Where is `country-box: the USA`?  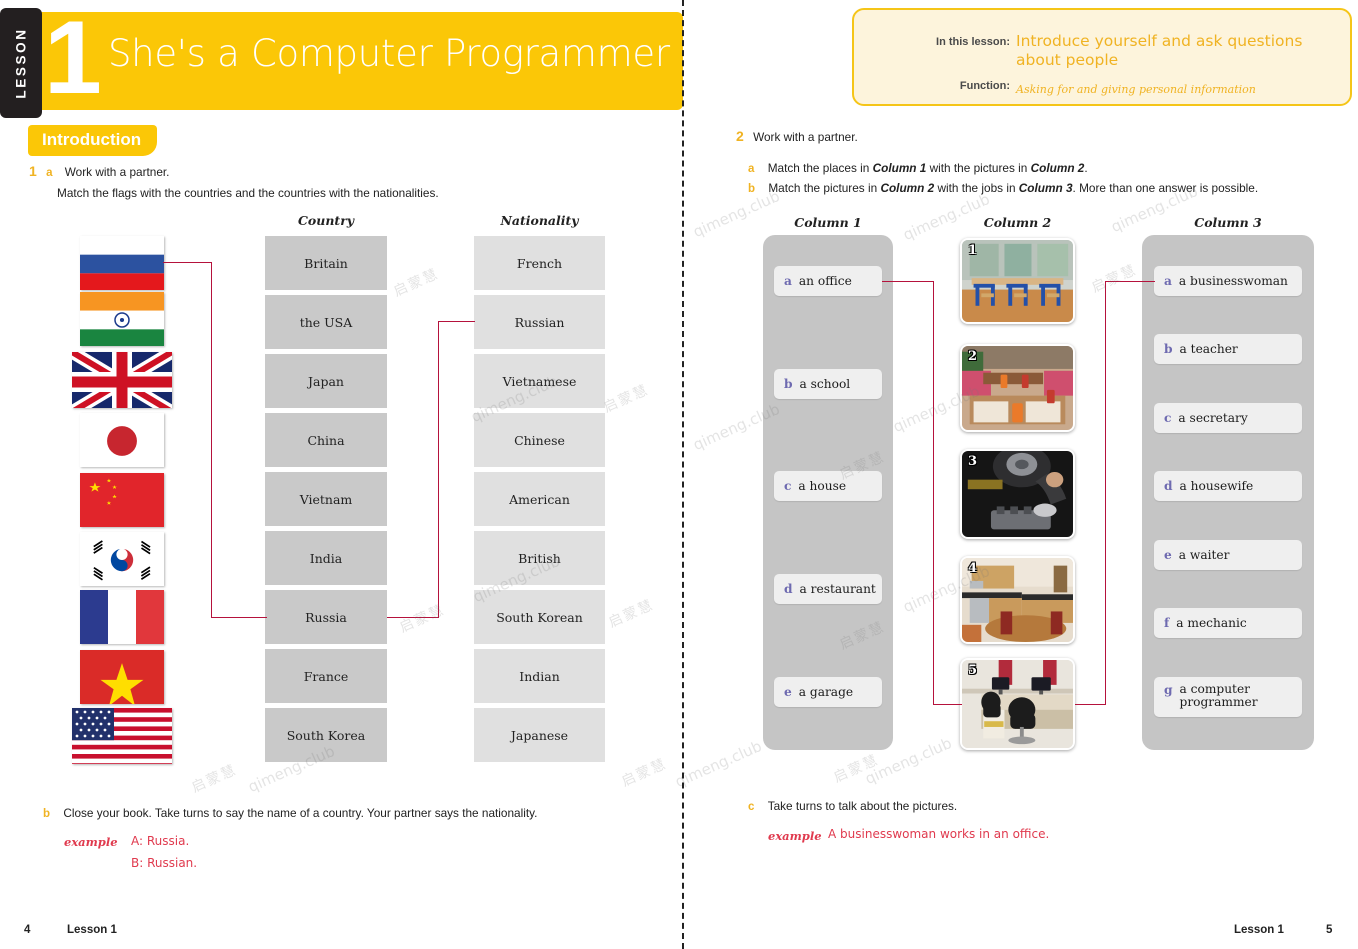 country-box: the USA is located at coordinates (326, 322).